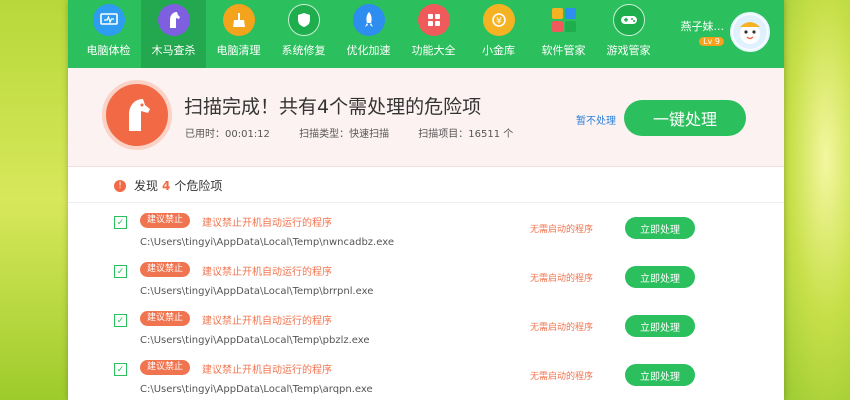  Describe the element at coordinates (120, 185) in the screenshot. I see `warning-icon: !` at that location.